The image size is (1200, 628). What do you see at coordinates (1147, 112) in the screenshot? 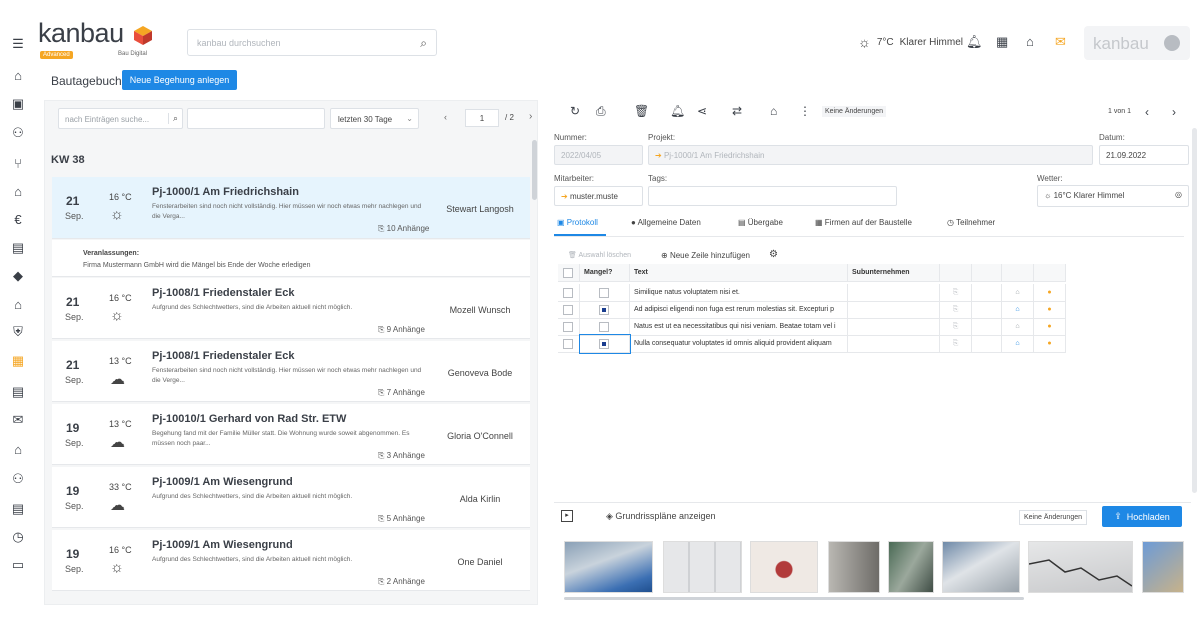
I see `prev-record-icon: ‹` at bounding box center [1147, 112].